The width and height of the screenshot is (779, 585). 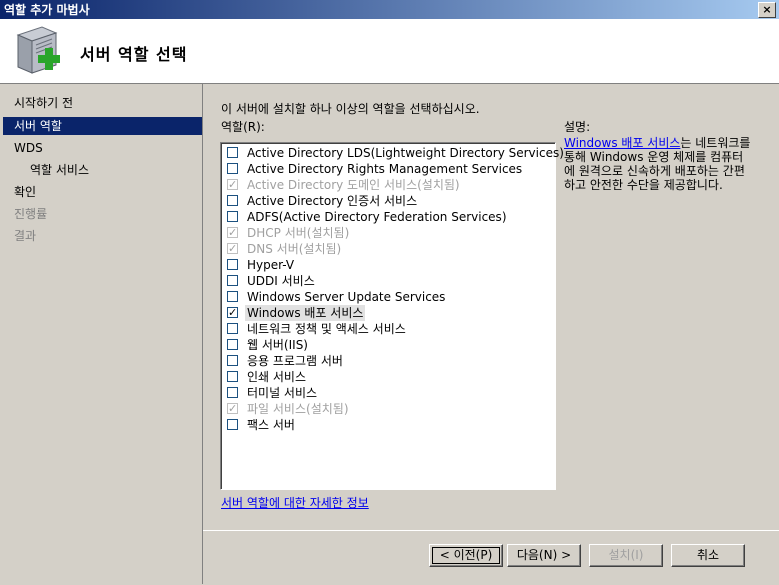 I want to click on wizard-footer: < 이전(P) 다음(N) > 설치(I) 취소, so click(x=491, y=557).